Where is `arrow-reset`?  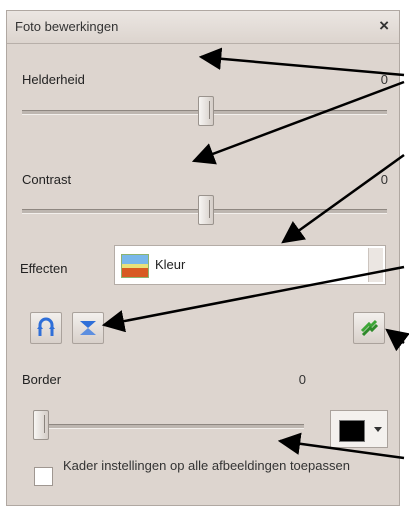 arrow-reset is located at coordinates (397, 340).